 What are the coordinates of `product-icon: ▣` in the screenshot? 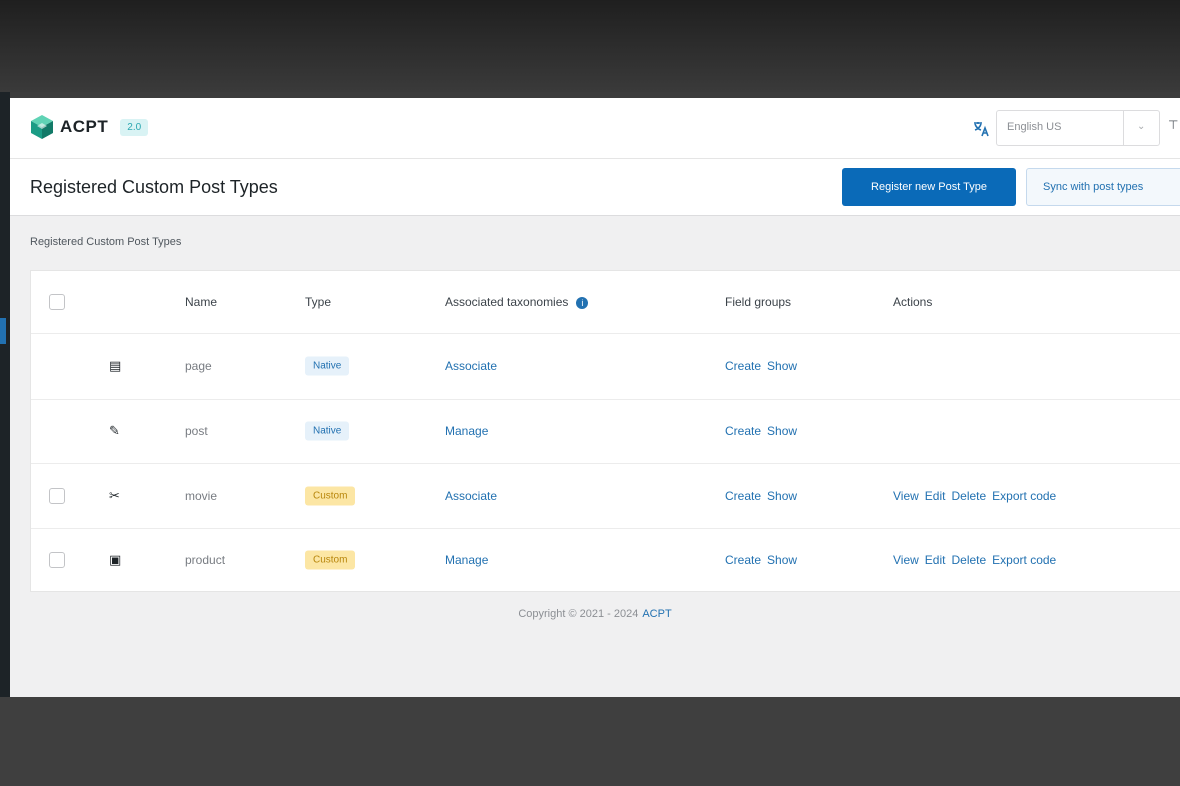 It's located at (115, 559).